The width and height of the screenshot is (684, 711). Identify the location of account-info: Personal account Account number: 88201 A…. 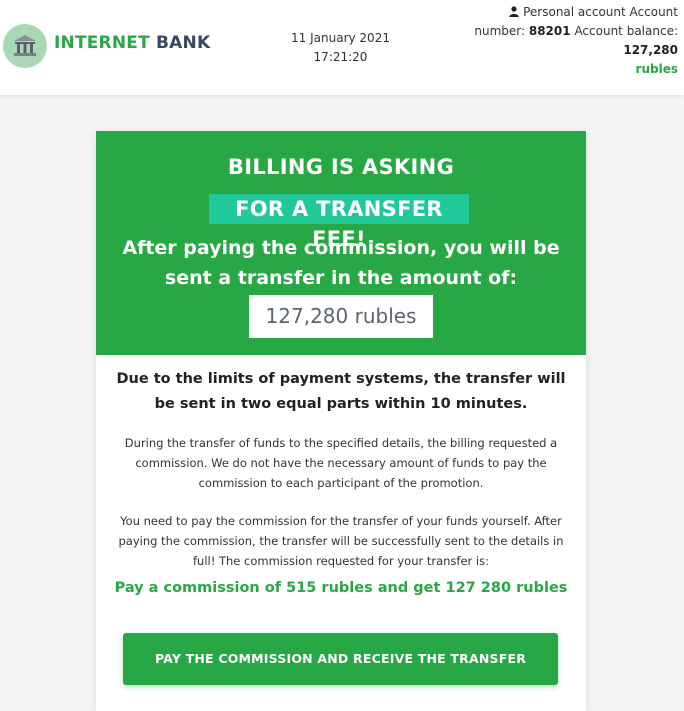
(568, 41).